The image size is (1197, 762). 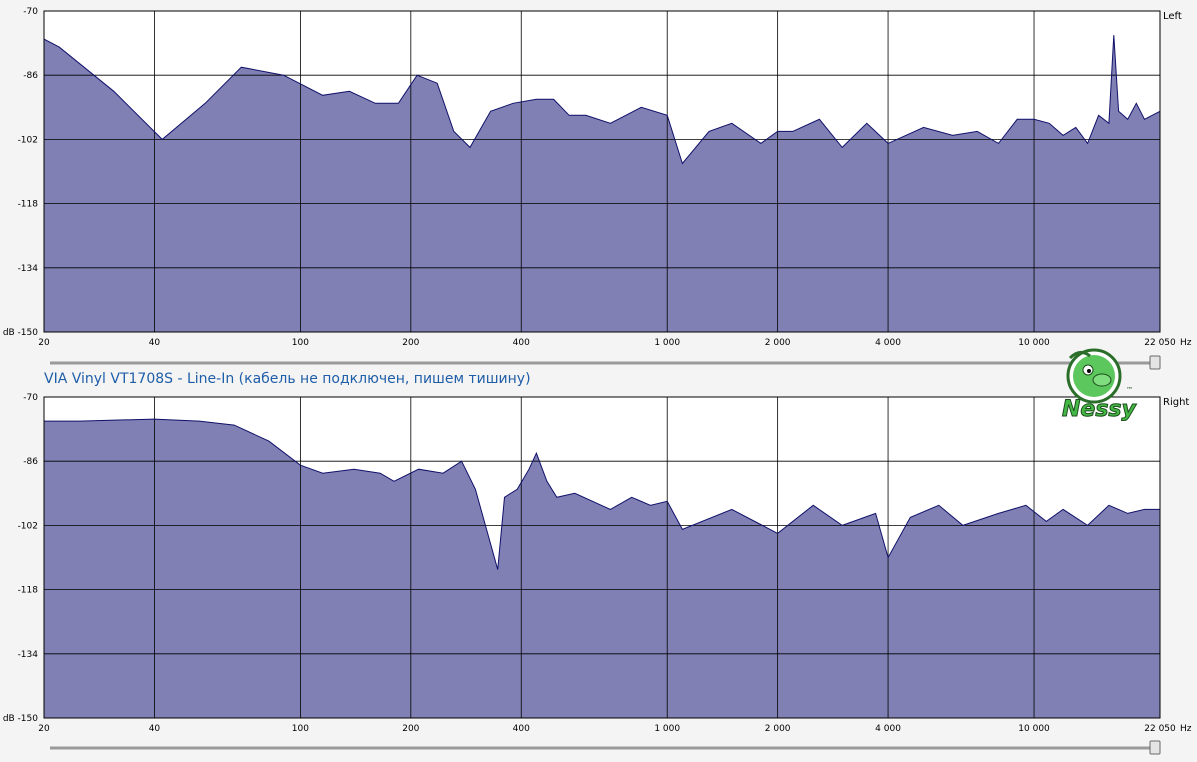 What do you see at coordinates (1176, 402) in the screenshot?
I see `channel-label: Right` at bounding box center [1176, 402].